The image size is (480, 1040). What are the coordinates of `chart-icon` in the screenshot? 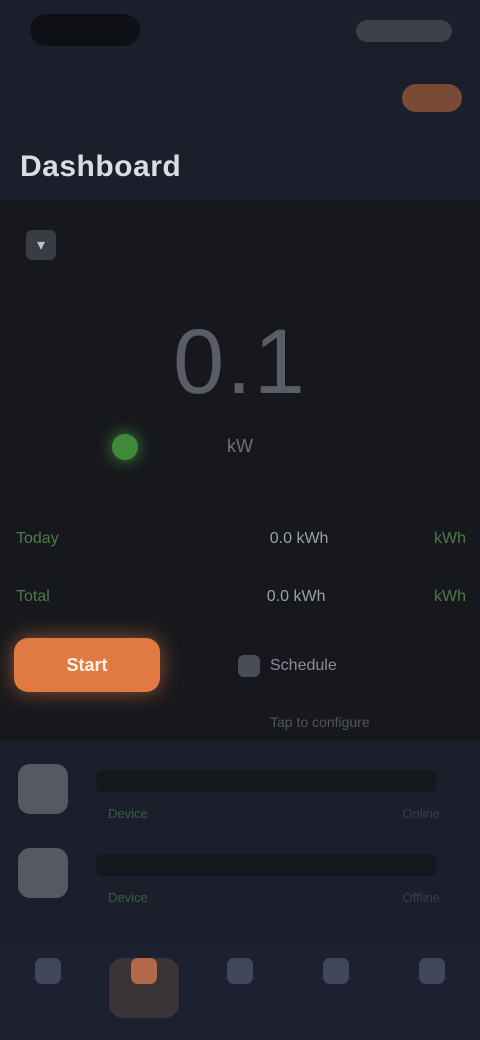 It's located at (240, 971).